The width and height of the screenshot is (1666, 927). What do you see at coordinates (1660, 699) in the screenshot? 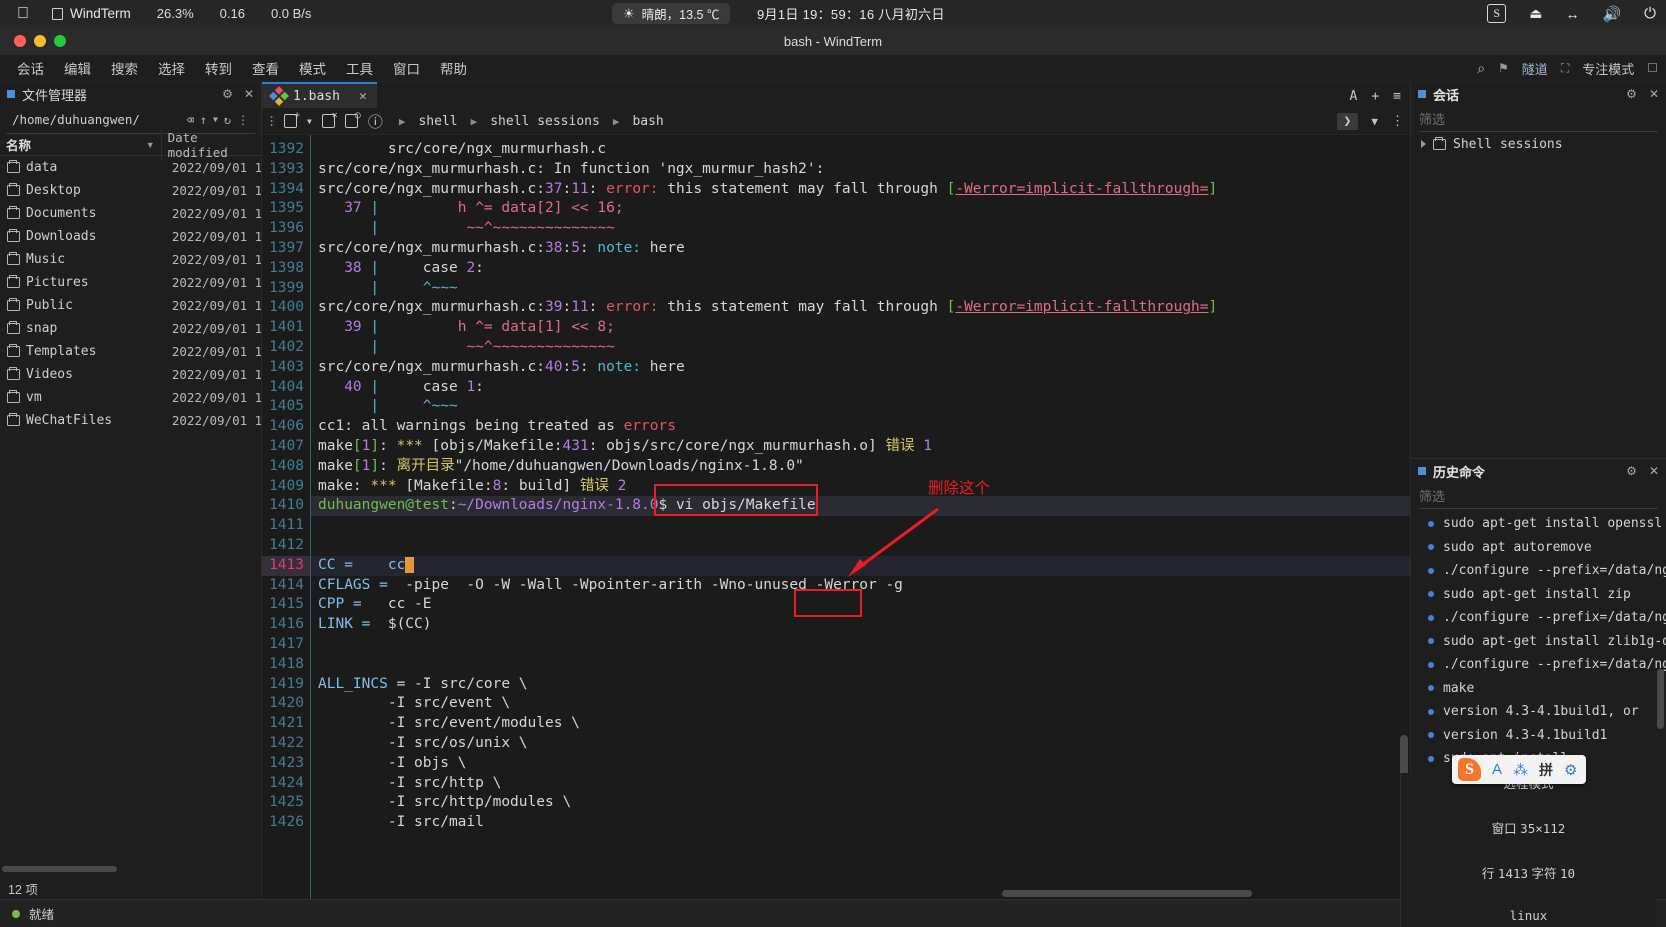
I see `history-scrollbar` at bounding box center [1660, 699].